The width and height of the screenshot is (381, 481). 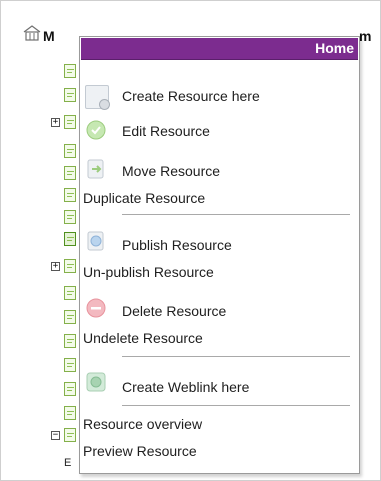 I want to click on menu-item-label: Move Resource, so click(x=171, y=171).